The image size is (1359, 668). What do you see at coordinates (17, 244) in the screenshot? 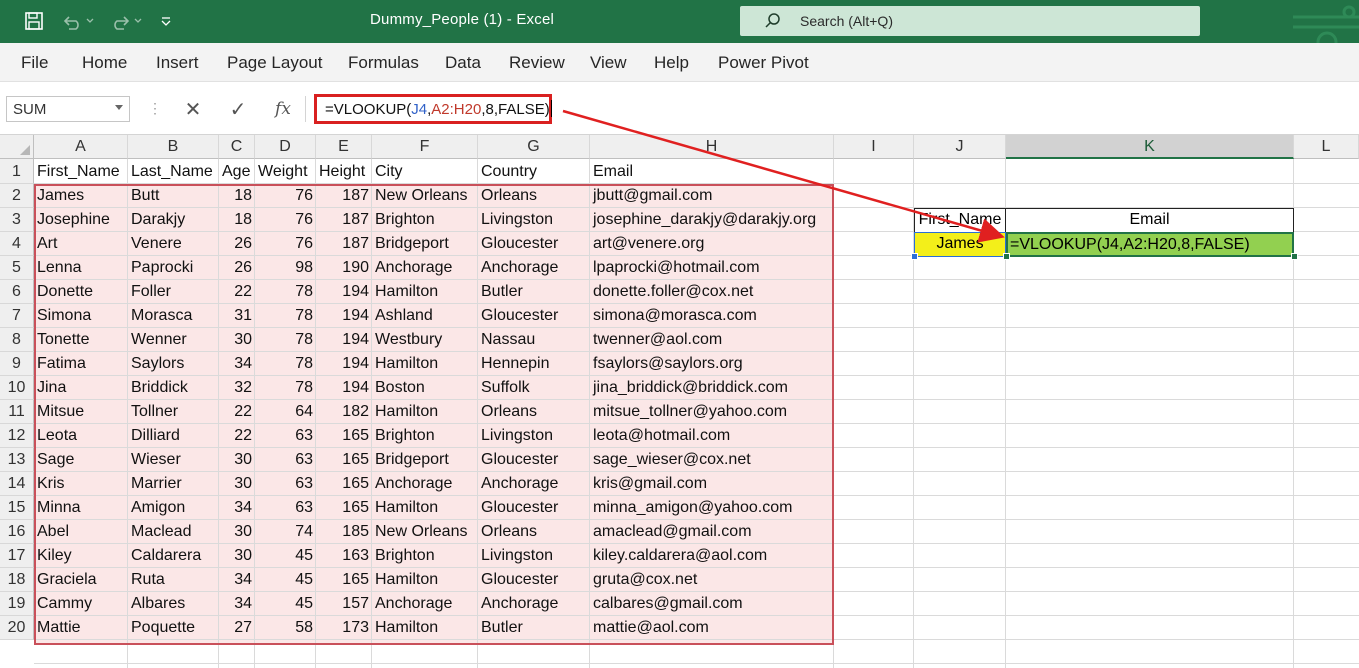
I see `row-header-4: 4` at bounding box center [17, 244].